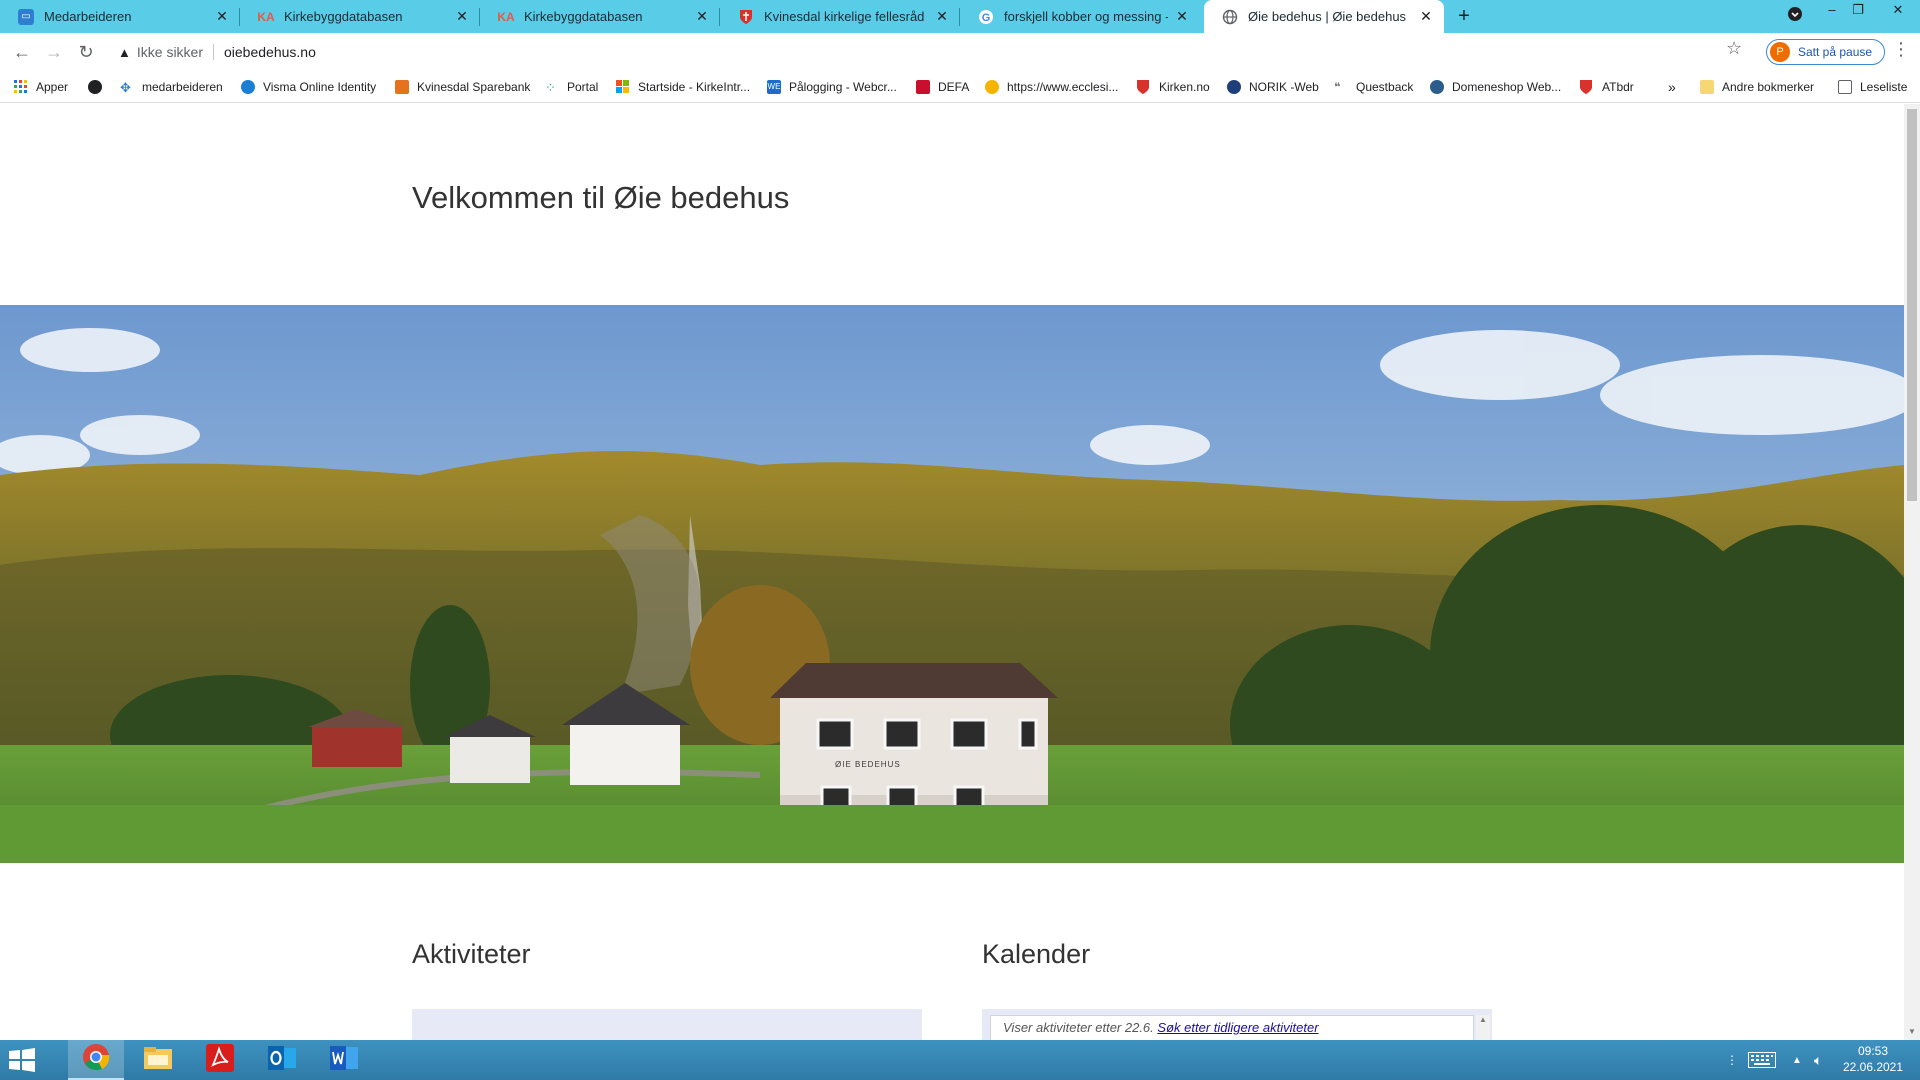 The width and height of the screenshot is (1920, 1080). What do you see at coordinates (23, 1060) in the screenshot?
I see `windows-start-button` at bounding box center [23, 1060].